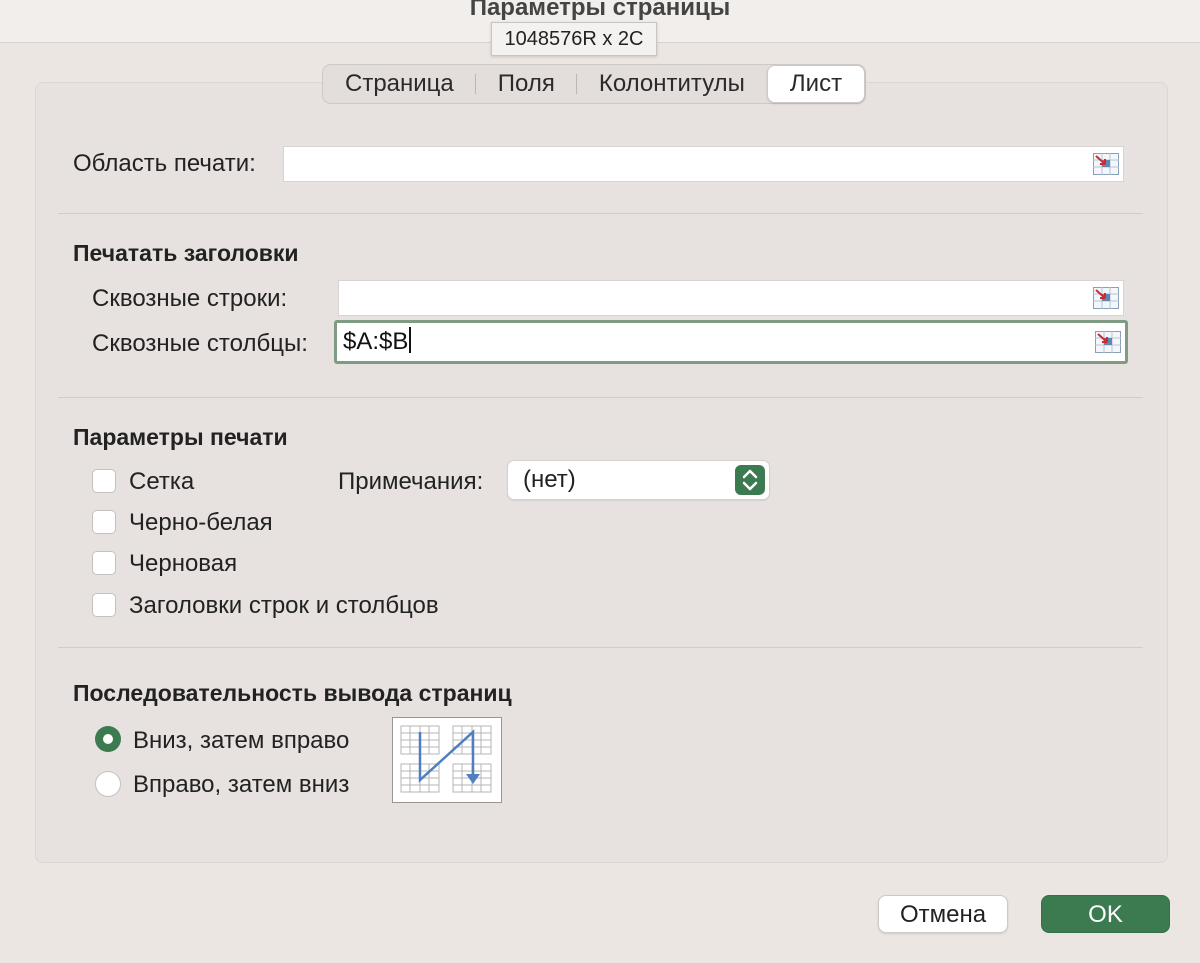  What do you see at coordinates (200, 343) in the screenshot?
I see `columns-to-repeat-label: Сквозные столбцы:` at bounding box center [200, 343].